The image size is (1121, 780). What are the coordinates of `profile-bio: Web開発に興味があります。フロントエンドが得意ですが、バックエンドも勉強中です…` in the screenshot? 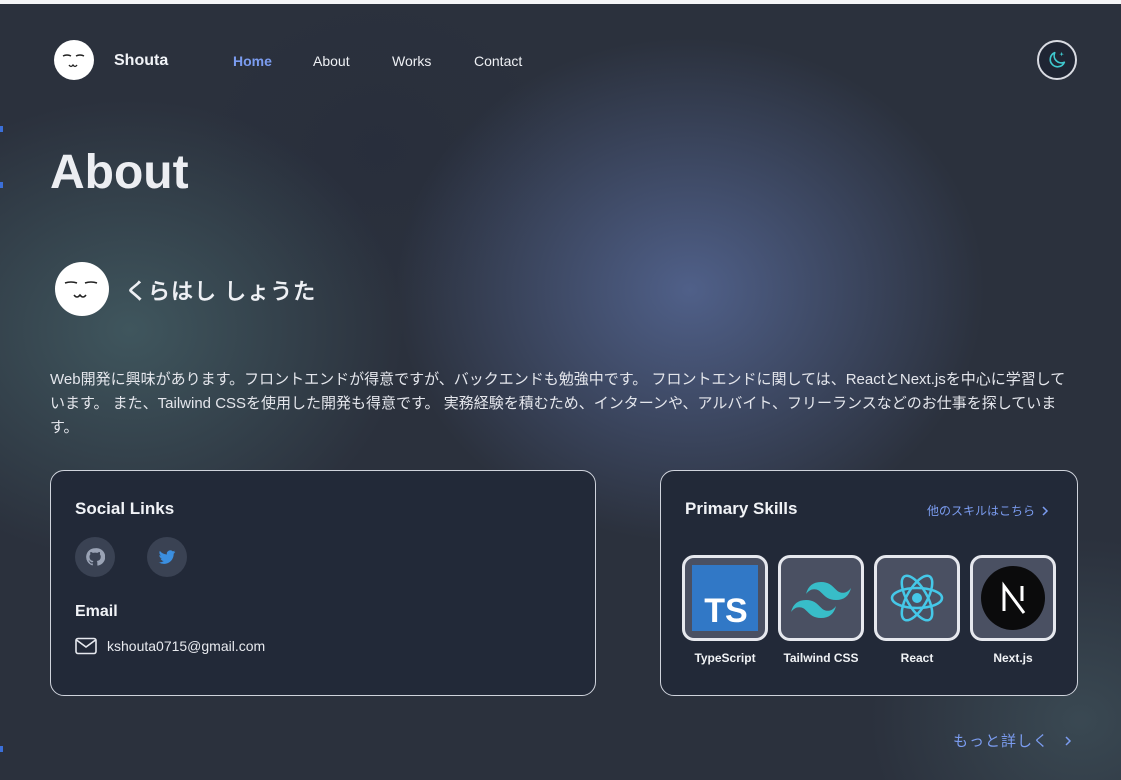 It's located at (558, 403).